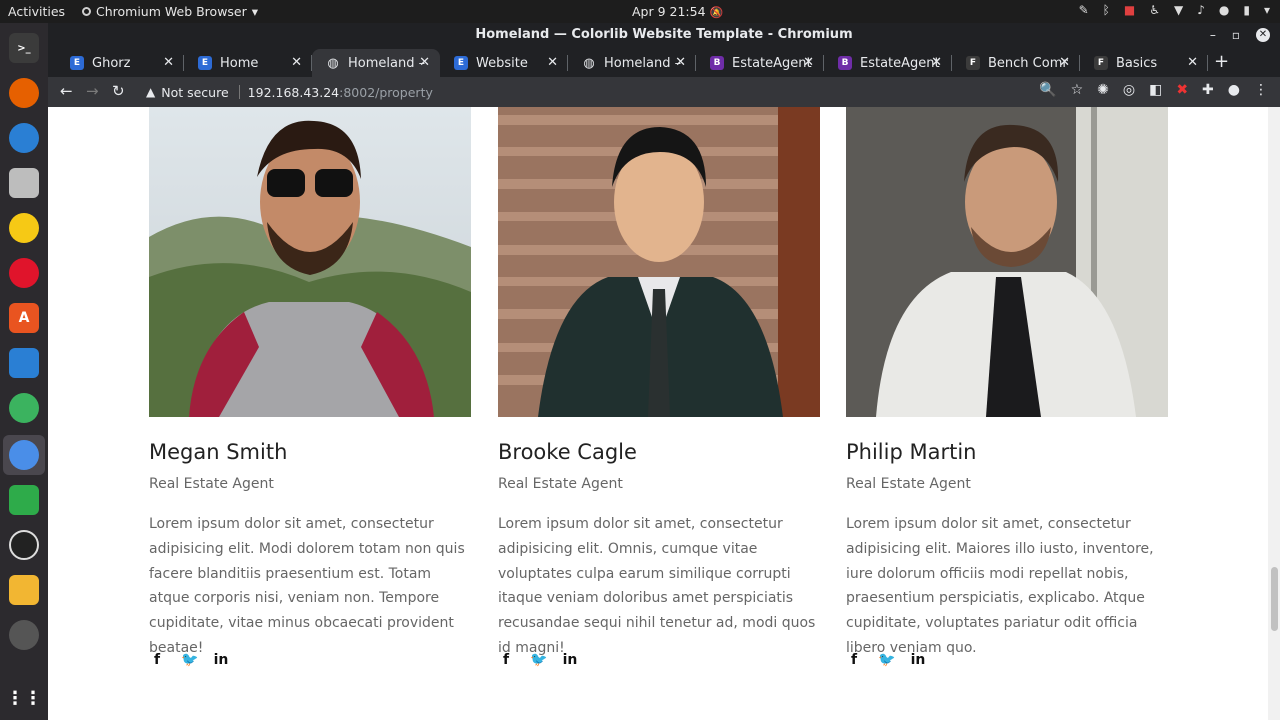  I want to click on power-menu-icon: ▾, so click(1266, 10).